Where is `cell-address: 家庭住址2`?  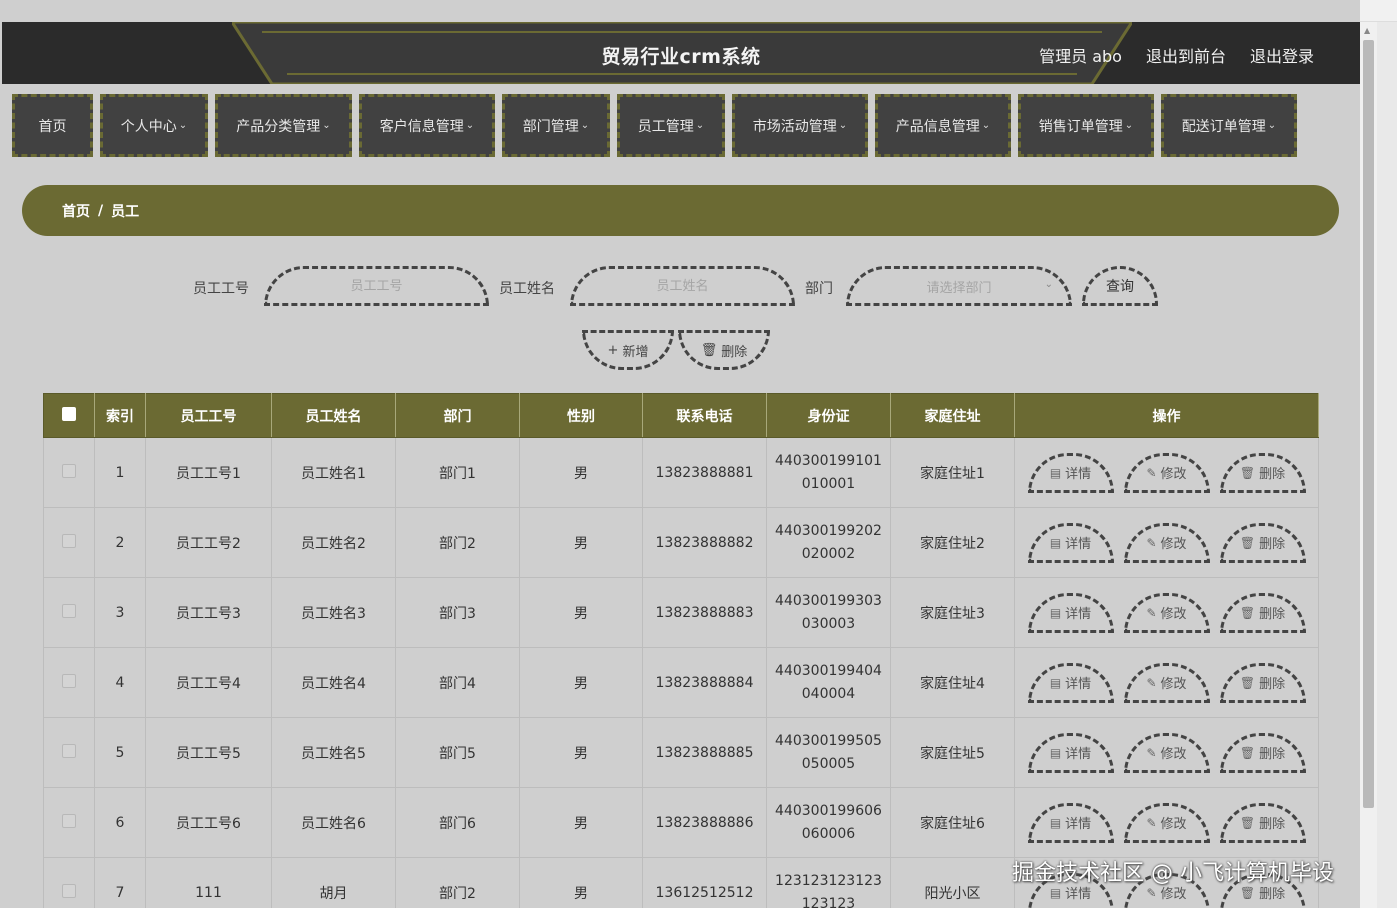
cell-address: 家庭住址2 is located at coordinates (952, 542).